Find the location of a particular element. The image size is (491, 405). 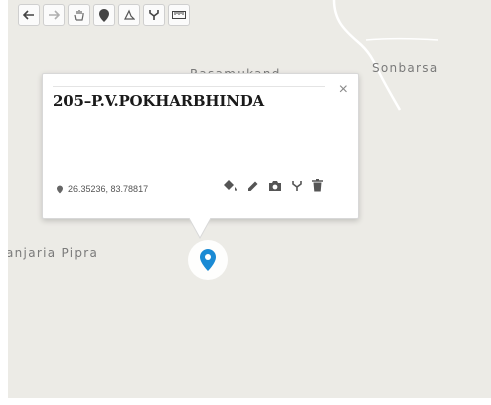

coordinates-row: 26.35236, 83.78817 is located at coordinates (102, 189).